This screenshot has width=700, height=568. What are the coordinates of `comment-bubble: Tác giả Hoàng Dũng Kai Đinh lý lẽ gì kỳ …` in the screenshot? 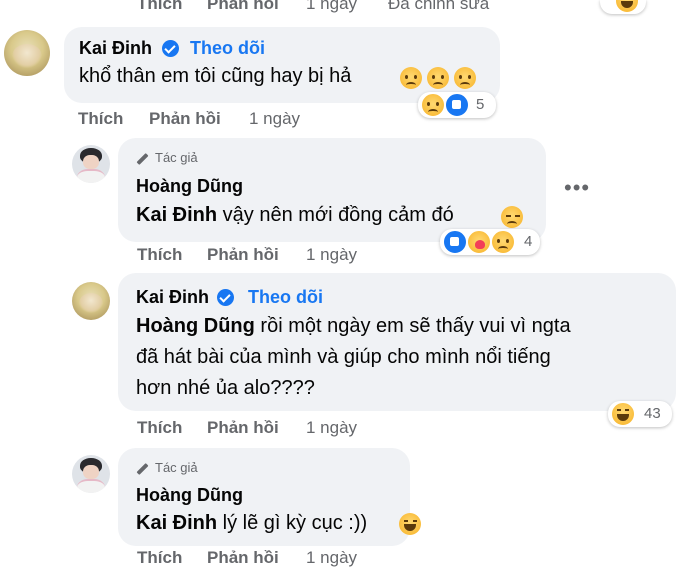 It's located at (264, 497).